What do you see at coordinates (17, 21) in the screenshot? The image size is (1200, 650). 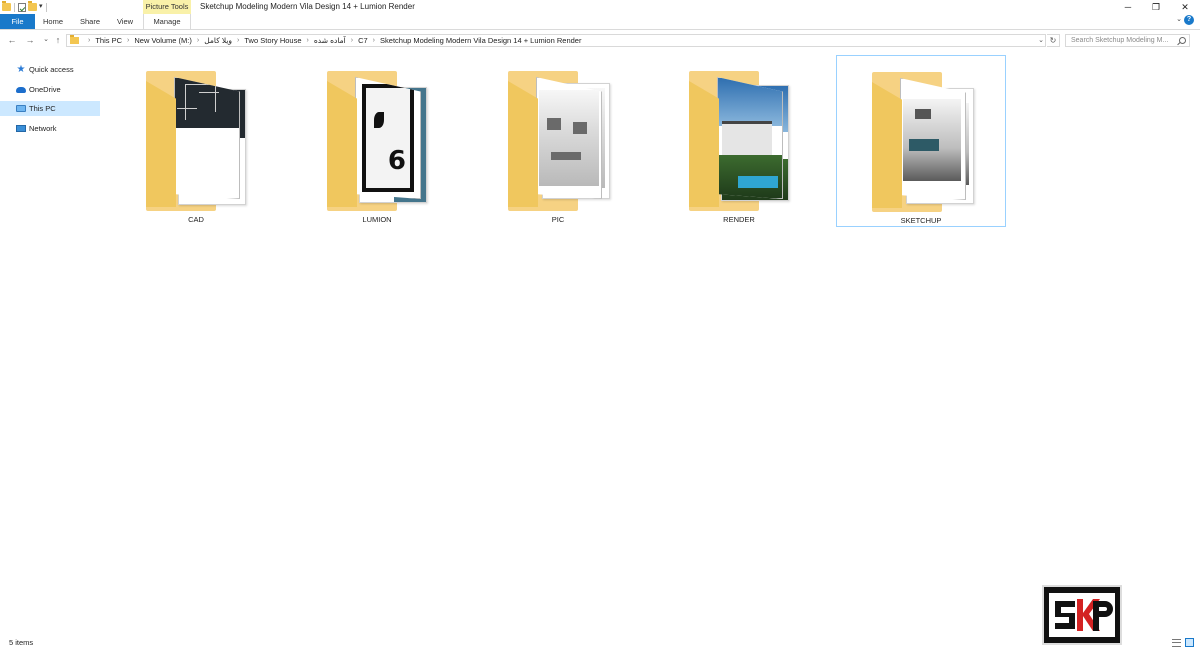 I see `tab-file: File` at bounding box center [17, 21].